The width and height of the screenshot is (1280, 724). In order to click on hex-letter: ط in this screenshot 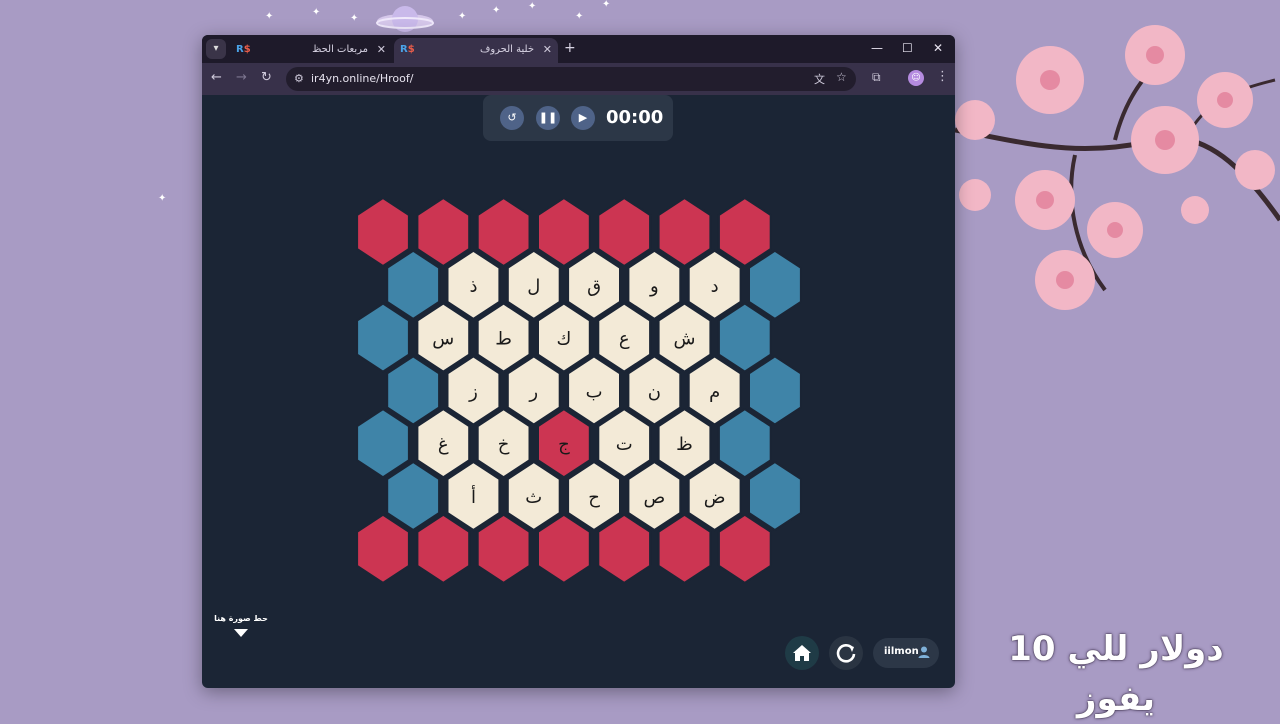, I will do `click(503, 339)`.